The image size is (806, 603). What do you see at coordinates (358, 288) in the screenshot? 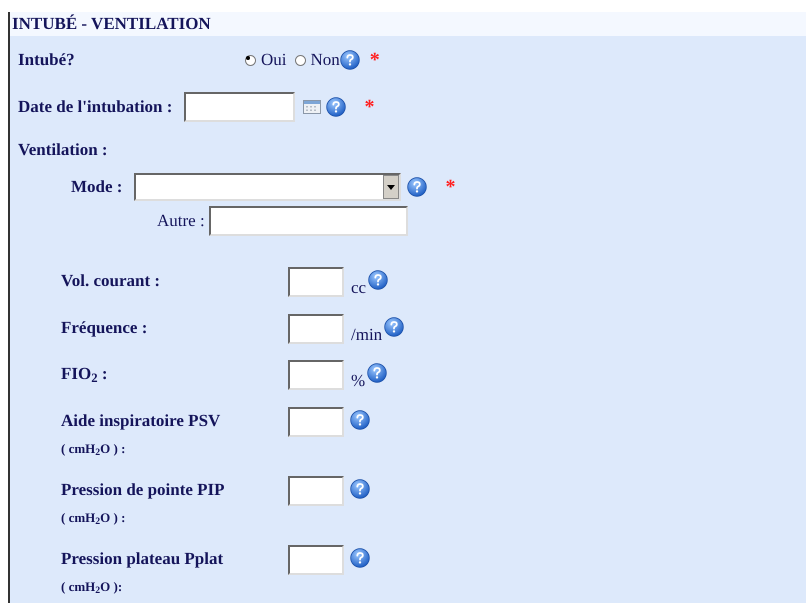
I see `unit-label: cc` at bounding box center [358, 288].